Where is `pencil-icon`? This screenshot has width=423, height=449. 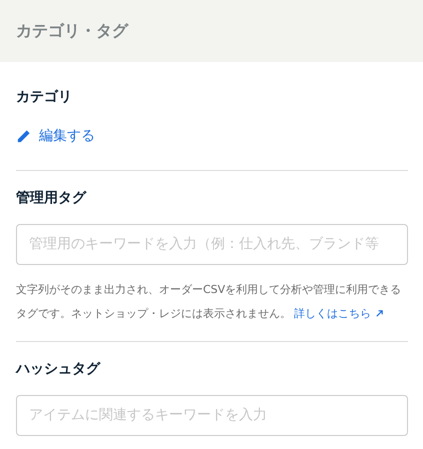 pencil-icon is located at coordinates (23, 136).